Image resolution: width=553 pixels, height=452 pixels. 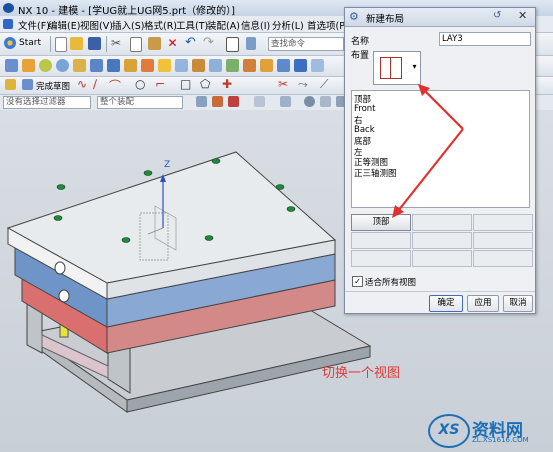 I want to click on reset-icon: ↺, so click(x=497, y=15).